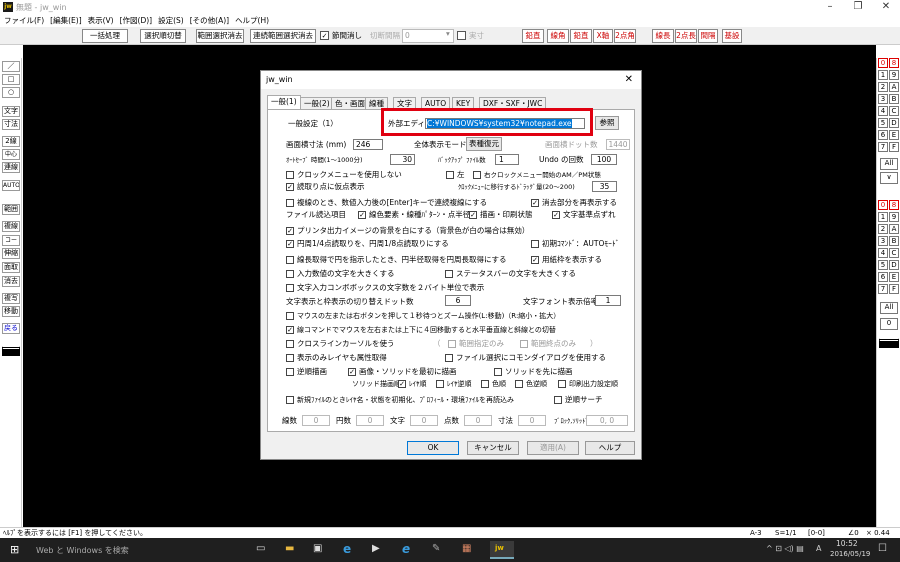  Describe the element at coordinates (558, 36) in the screenshot. I see `line-angle-button: 線角` at that location.